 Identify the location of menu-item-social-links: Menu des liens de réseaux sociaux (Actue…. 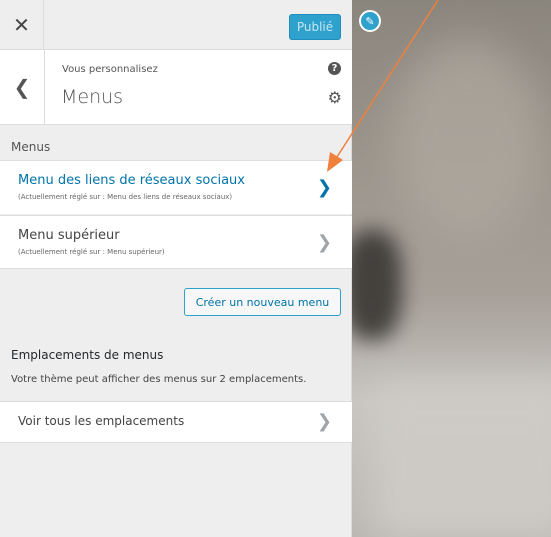
(176, 187).